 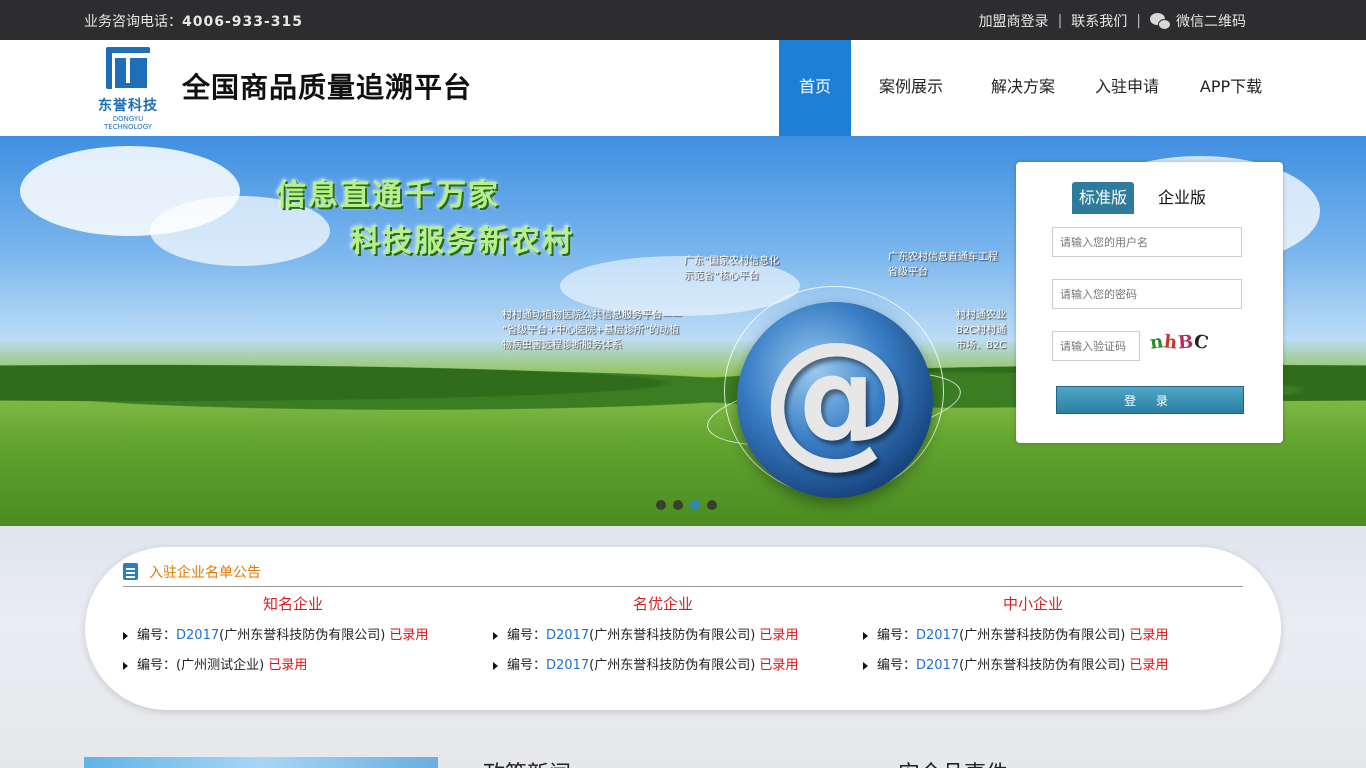 I want to click on franchise-login-link: 加盟商登录, so click(x=1014, y=21).